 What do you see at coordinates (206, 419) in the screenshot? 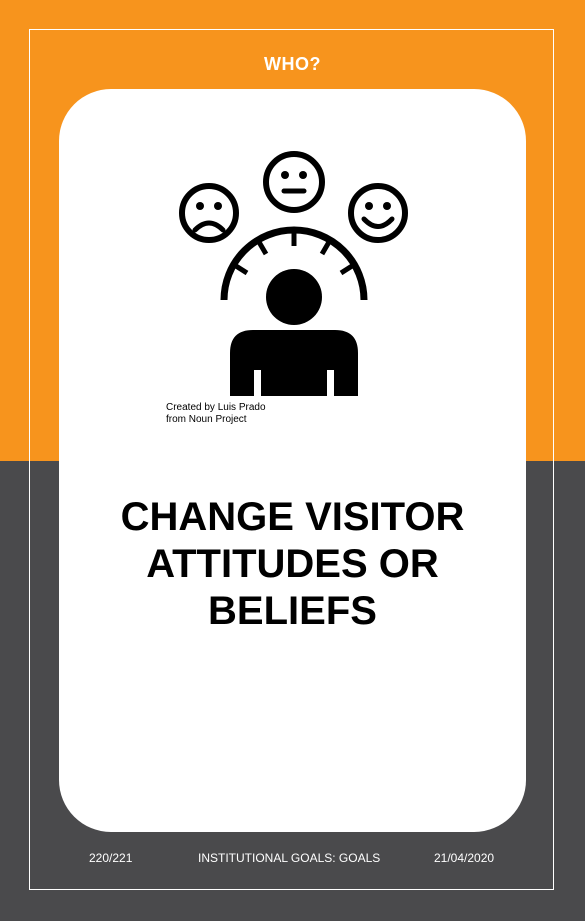
I see `credit-line-source: from Noun Project` at bounding box center [206, 419].